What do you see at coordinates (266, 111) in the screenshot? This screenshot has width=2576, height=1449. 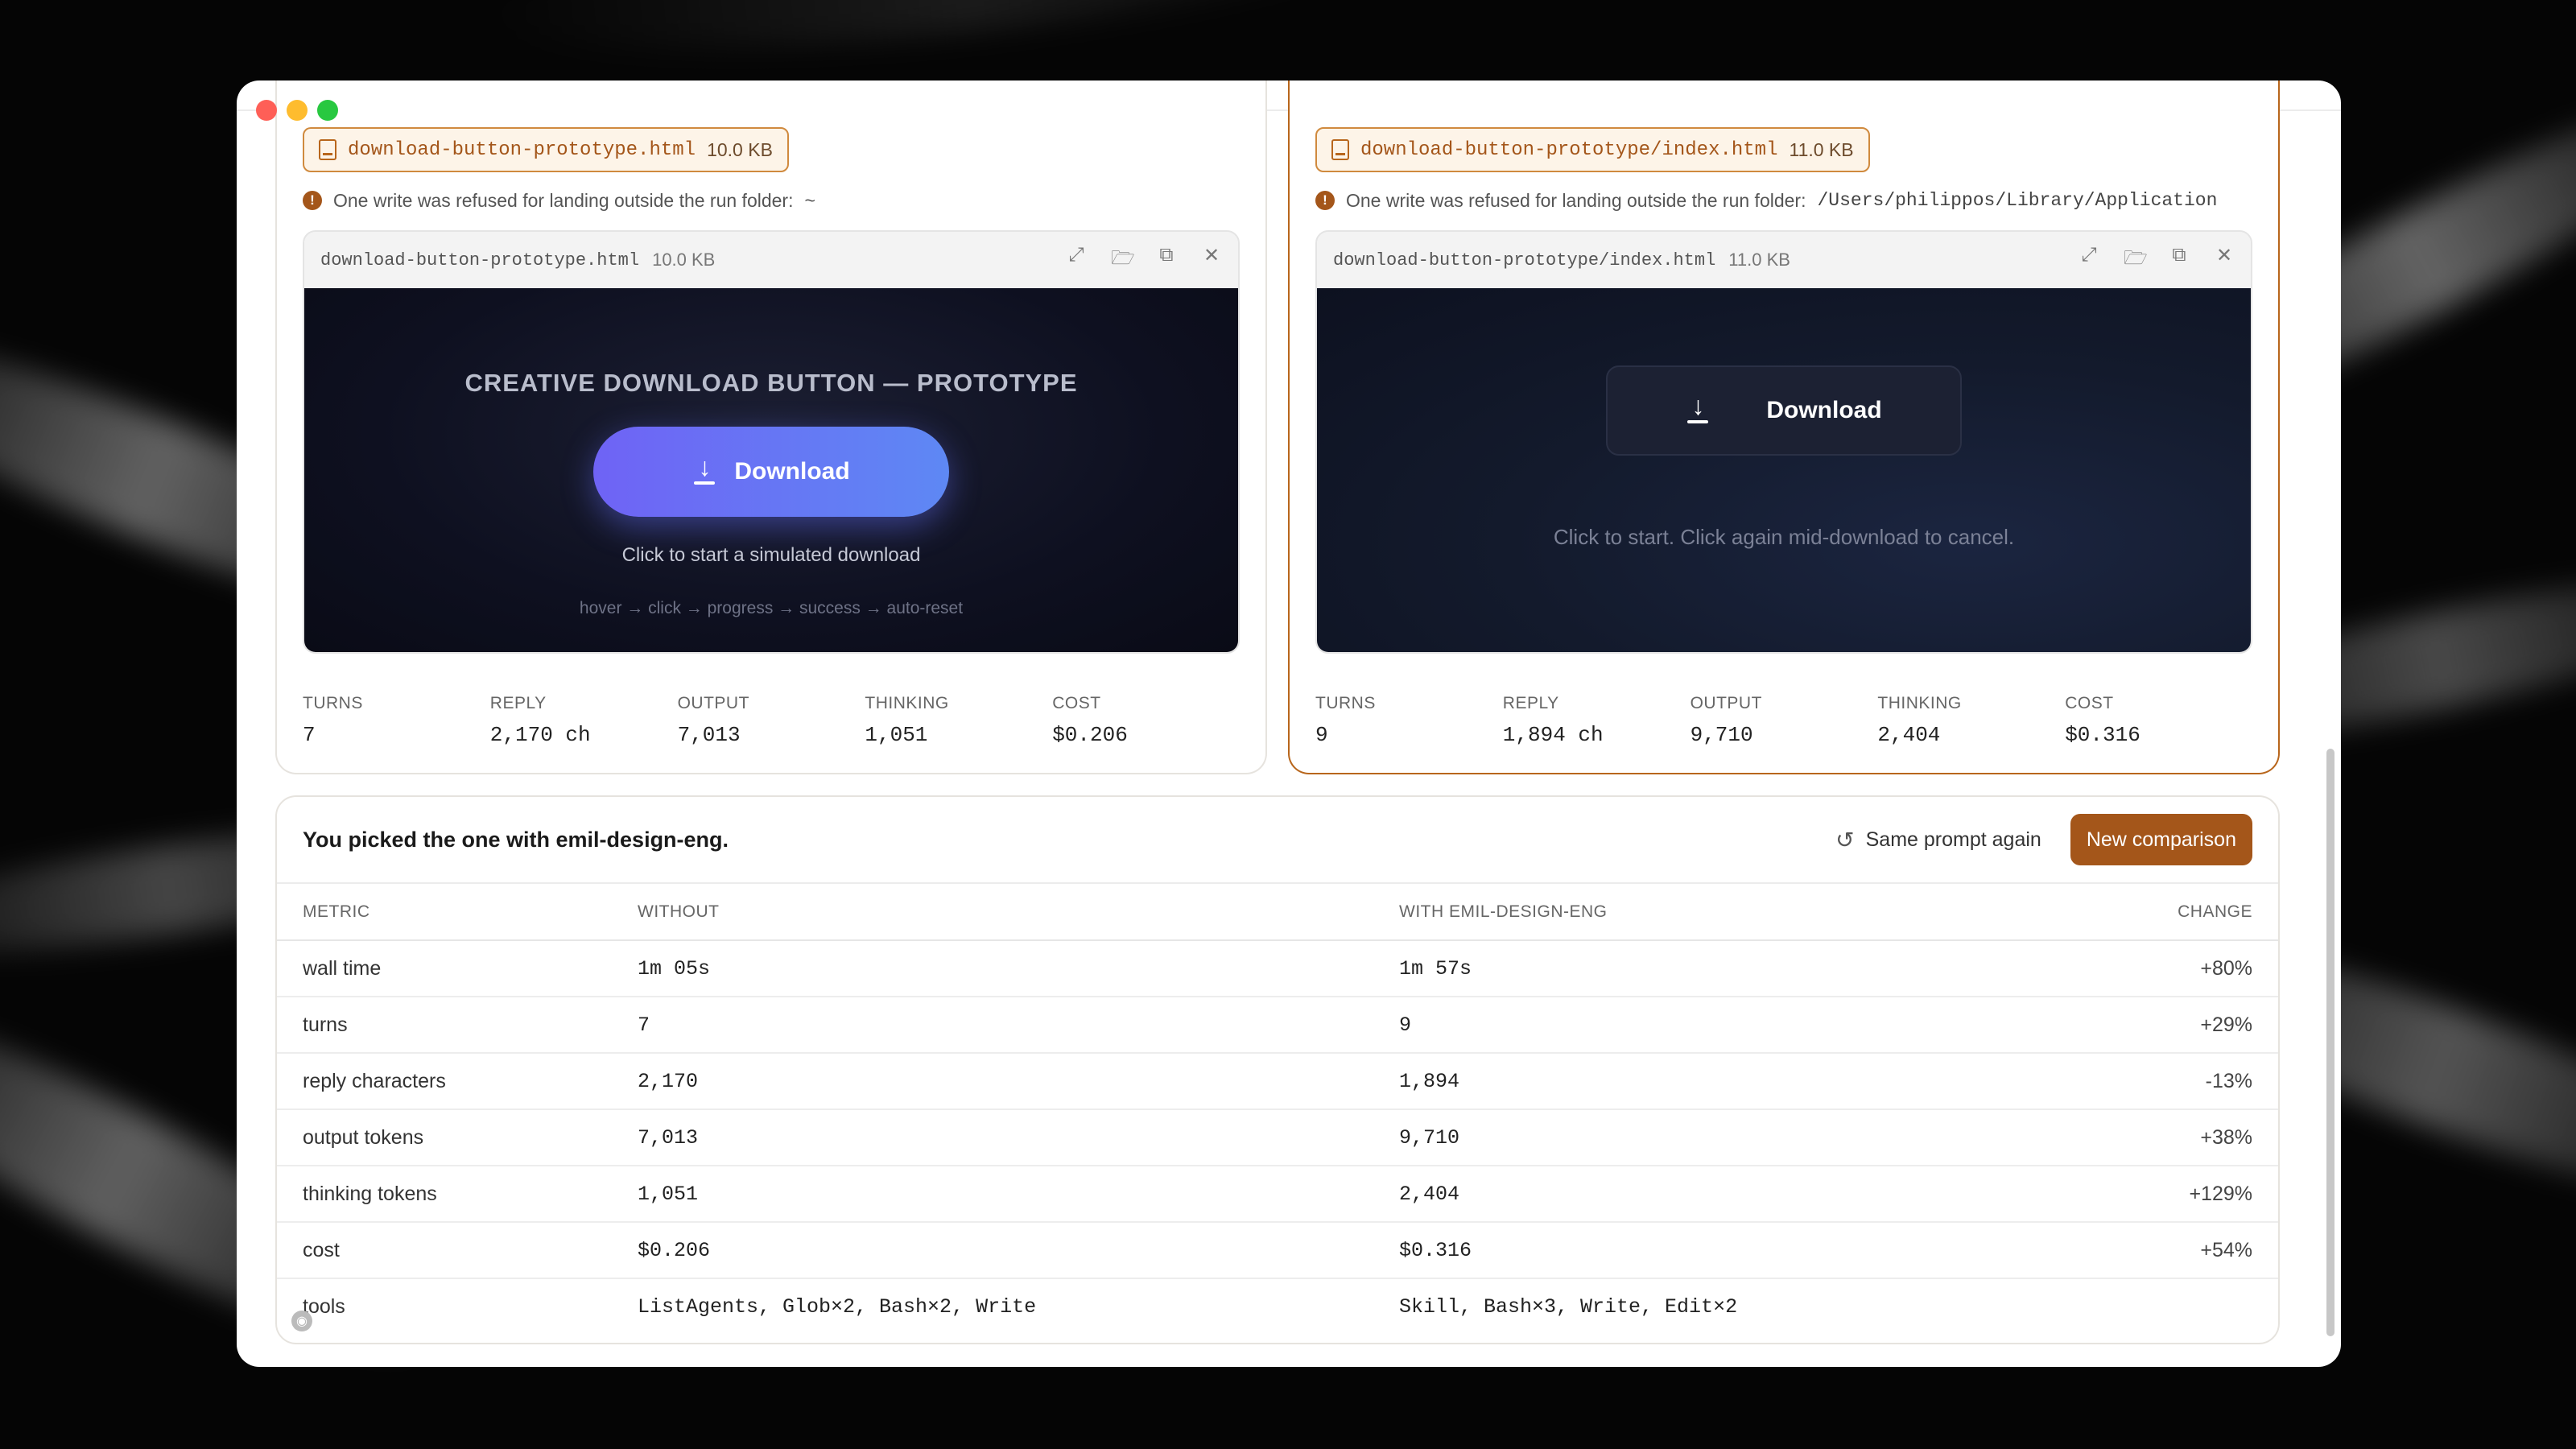 I see `close-window-button` at bounding box center [266, 111].